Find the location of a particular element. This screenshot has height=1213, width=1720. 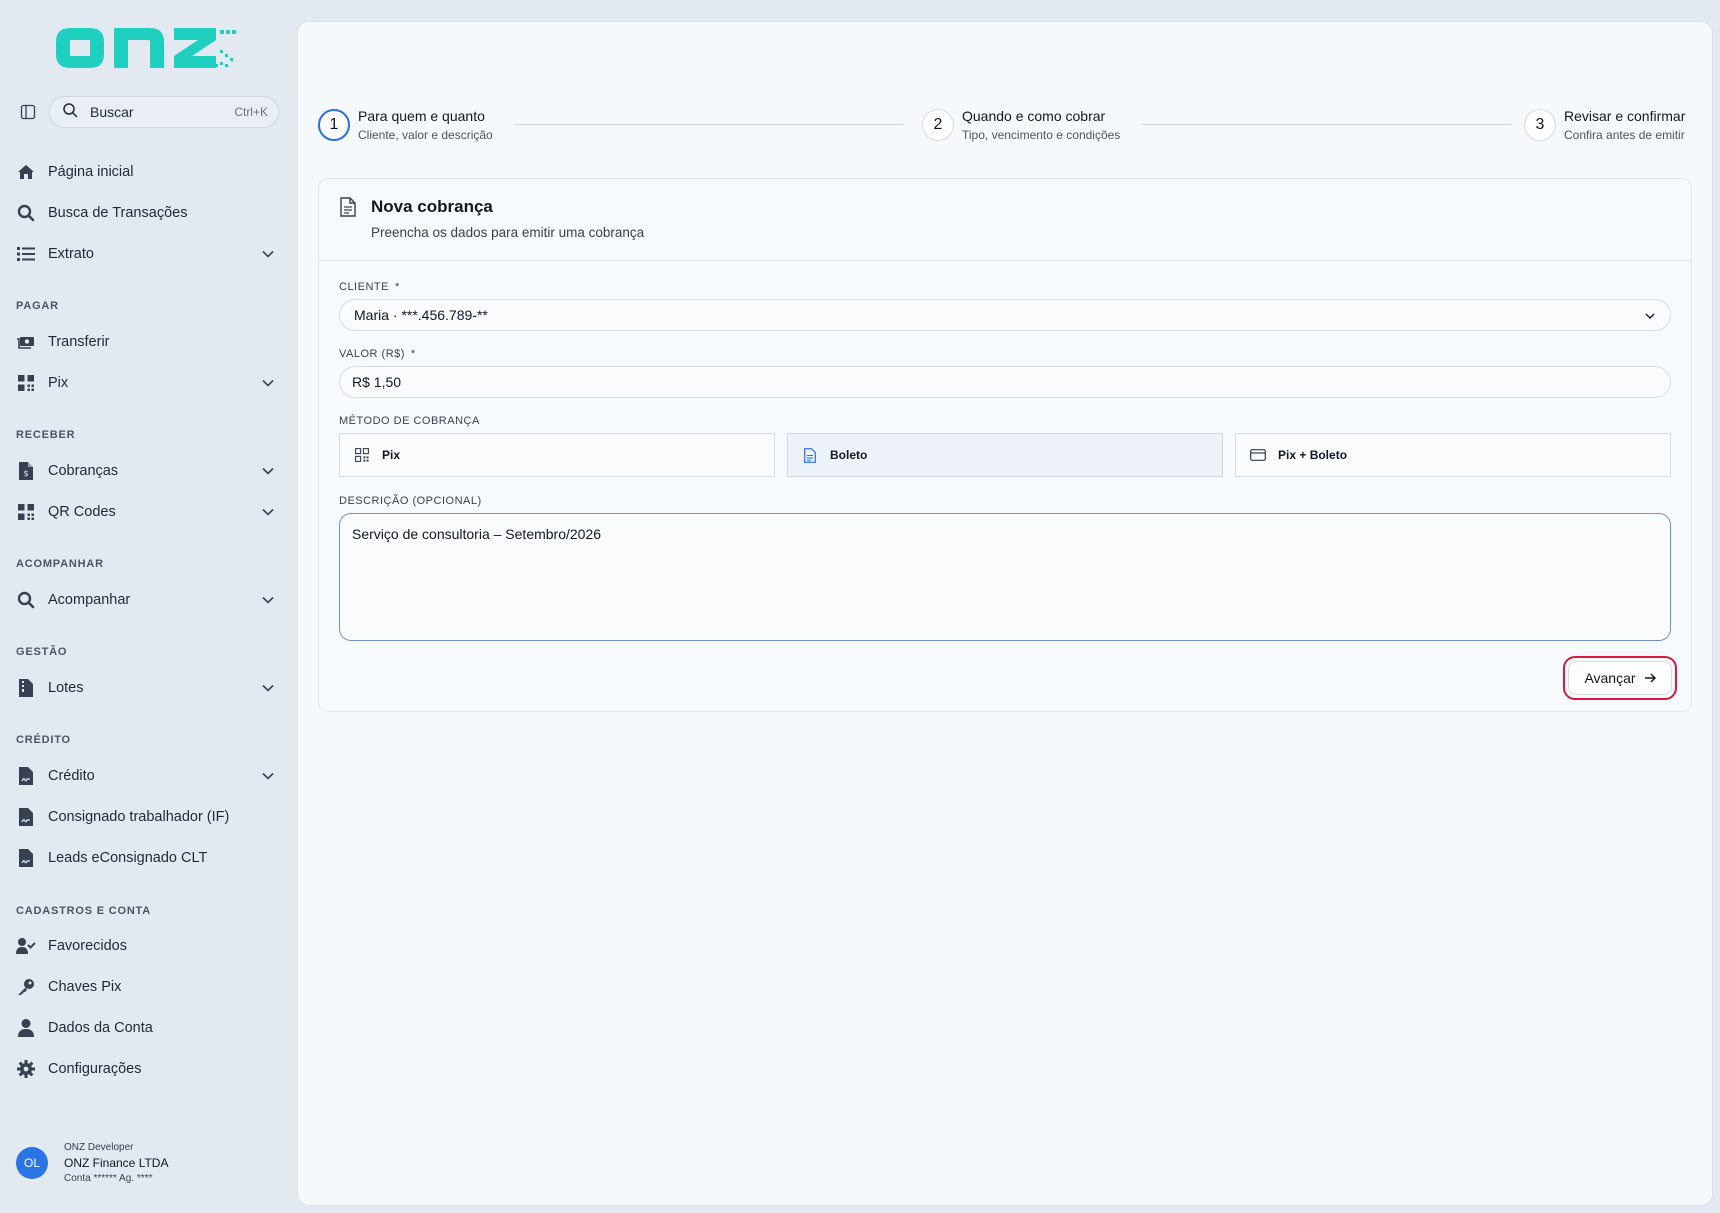

metodo-label: MÉTODO DE COBRANÇA is located at coordinates (409, 421).